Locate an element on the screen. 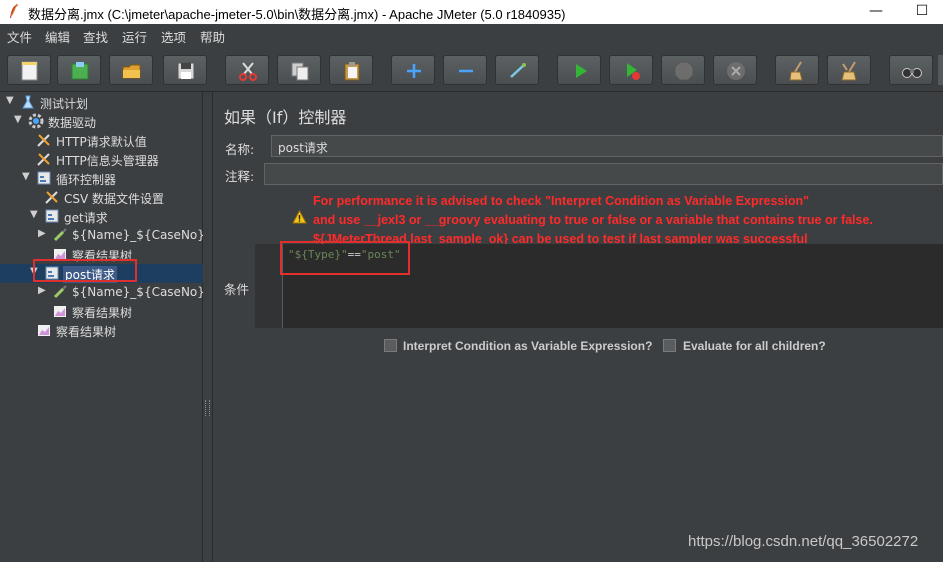 The image size is (943, 562). cut-icon is located at coordinates (248, 71).